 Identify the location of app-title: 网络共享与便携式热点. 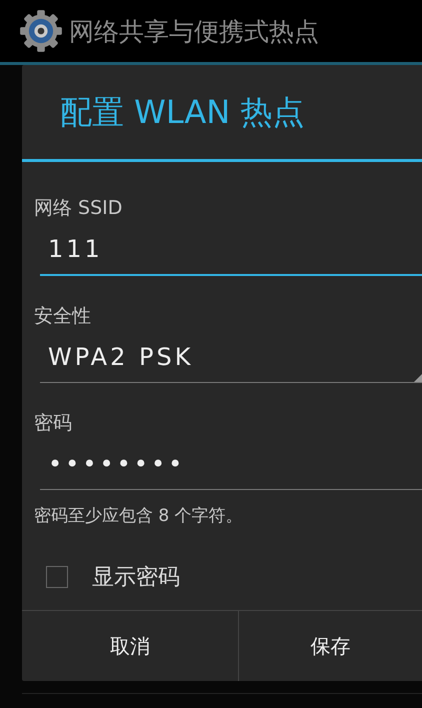
(194, 32).